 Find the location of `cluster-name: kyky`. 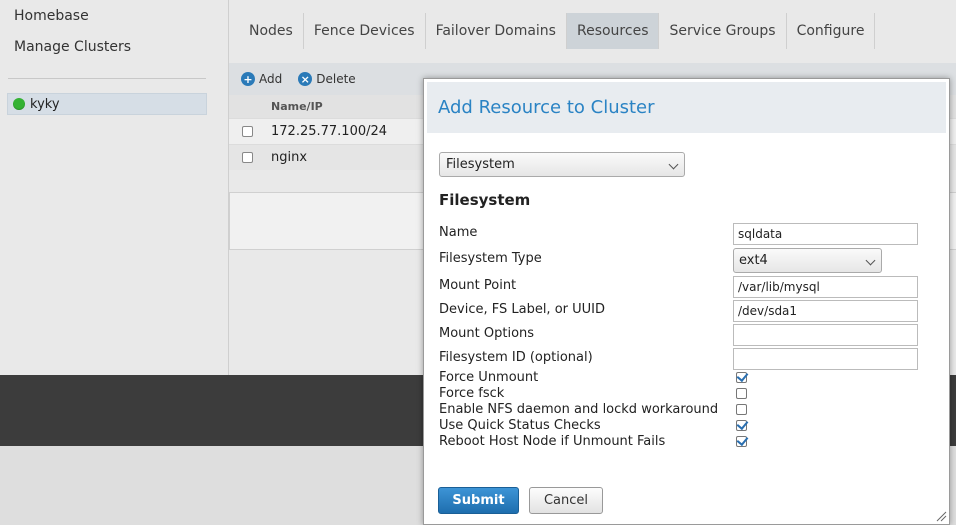

cluster-name: kyky is located at coordinates (45, 104).